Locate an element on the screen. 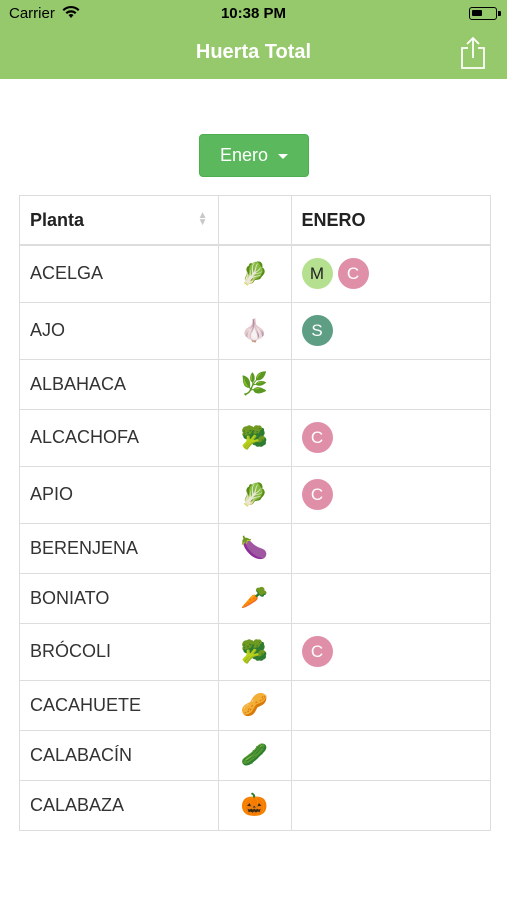 The width and height of the screenshot is (507, 900). table-row: ALBAHACA 🌿 is located at coordinates (255, 384).